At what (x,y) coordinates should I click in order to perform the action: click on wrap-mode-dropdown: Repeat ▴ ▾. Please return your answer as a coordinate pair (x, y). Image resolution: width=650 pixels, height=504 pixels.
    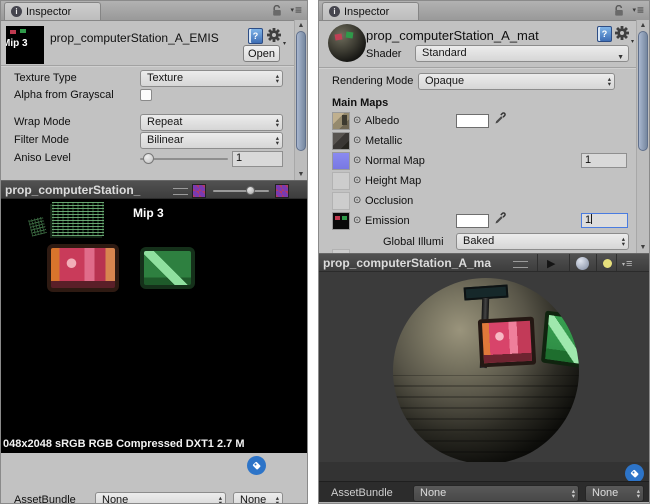
    Looking at the image, I should click on (211, 122).